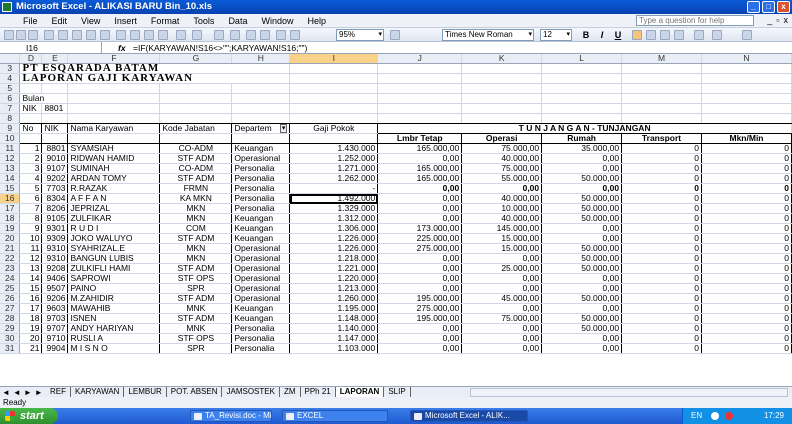 This screenshot has width=792, height=424. I want to click on cell-lembur: 195.000,00, so click(420, 299).